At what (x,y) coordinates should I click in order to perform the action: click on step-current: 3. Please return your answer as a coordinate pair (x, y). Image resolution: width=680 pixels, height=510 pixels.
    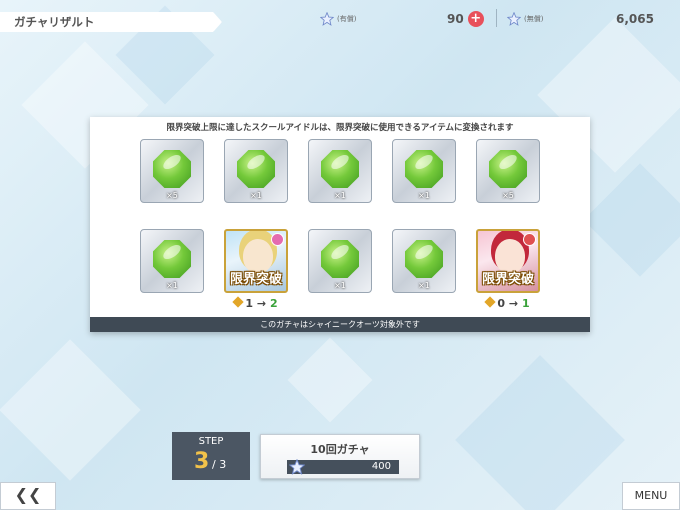
    Looking at the image, I should click on (202, 461).